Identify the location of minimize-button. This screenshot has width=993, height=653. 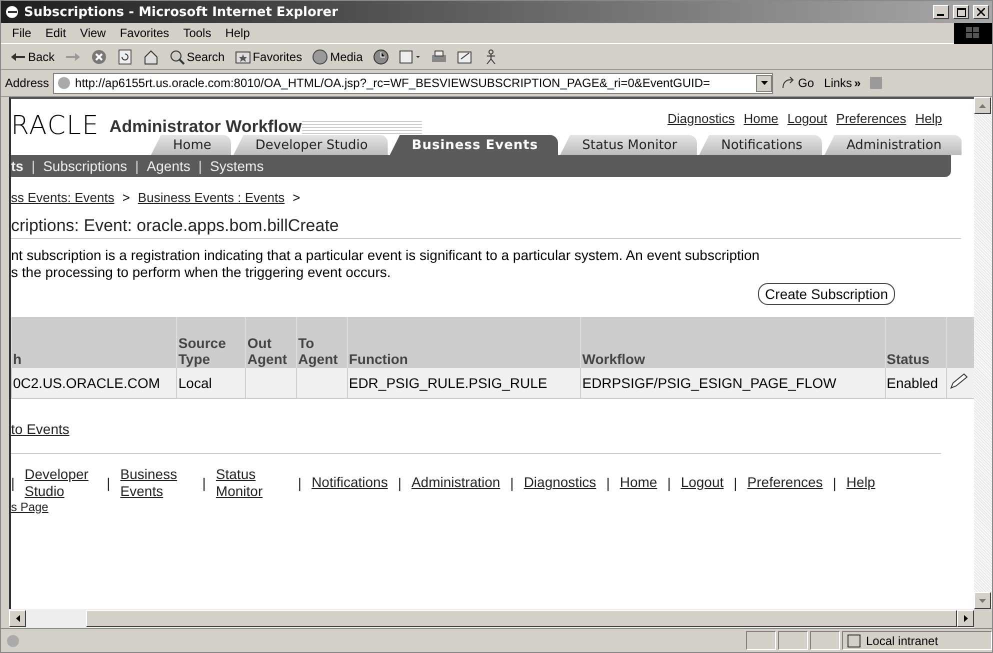
(941, 12).